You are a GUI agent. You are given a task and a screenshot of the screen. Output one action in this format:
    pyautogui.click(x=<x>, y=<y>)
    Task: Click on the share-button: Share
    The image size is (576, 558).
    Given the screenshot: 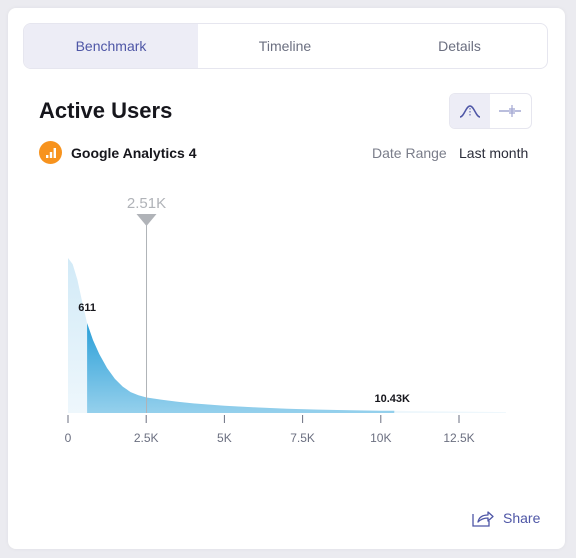 What is the action you would take?
    pyautogui.click(x=505, y=518)
    